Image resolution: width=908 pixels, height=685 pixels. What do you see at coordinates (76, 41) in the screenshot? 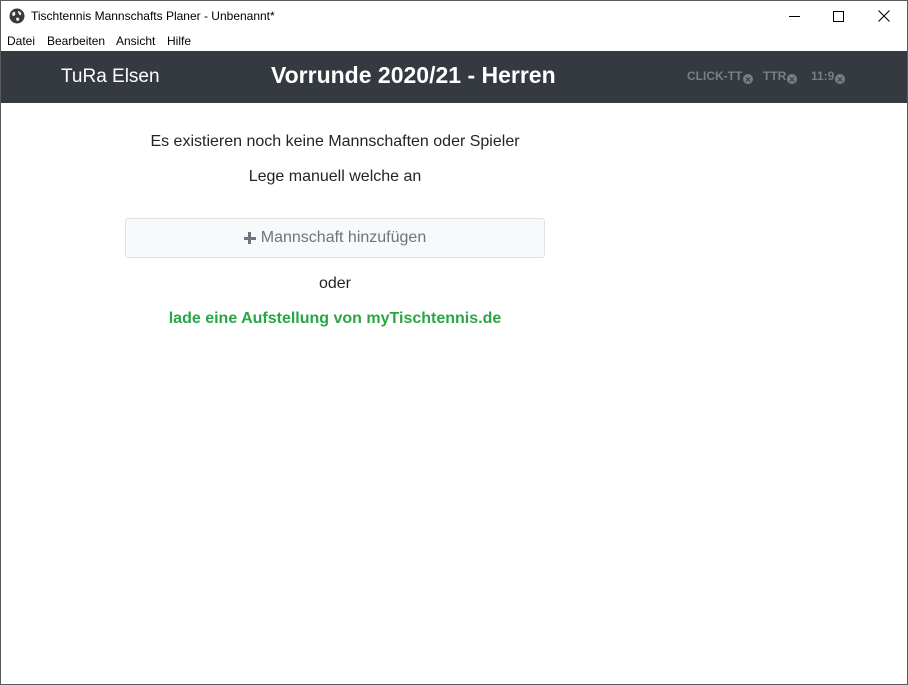
I see `menu-bearbeiten: Bearbeiten` at bounding box center [76, 41].